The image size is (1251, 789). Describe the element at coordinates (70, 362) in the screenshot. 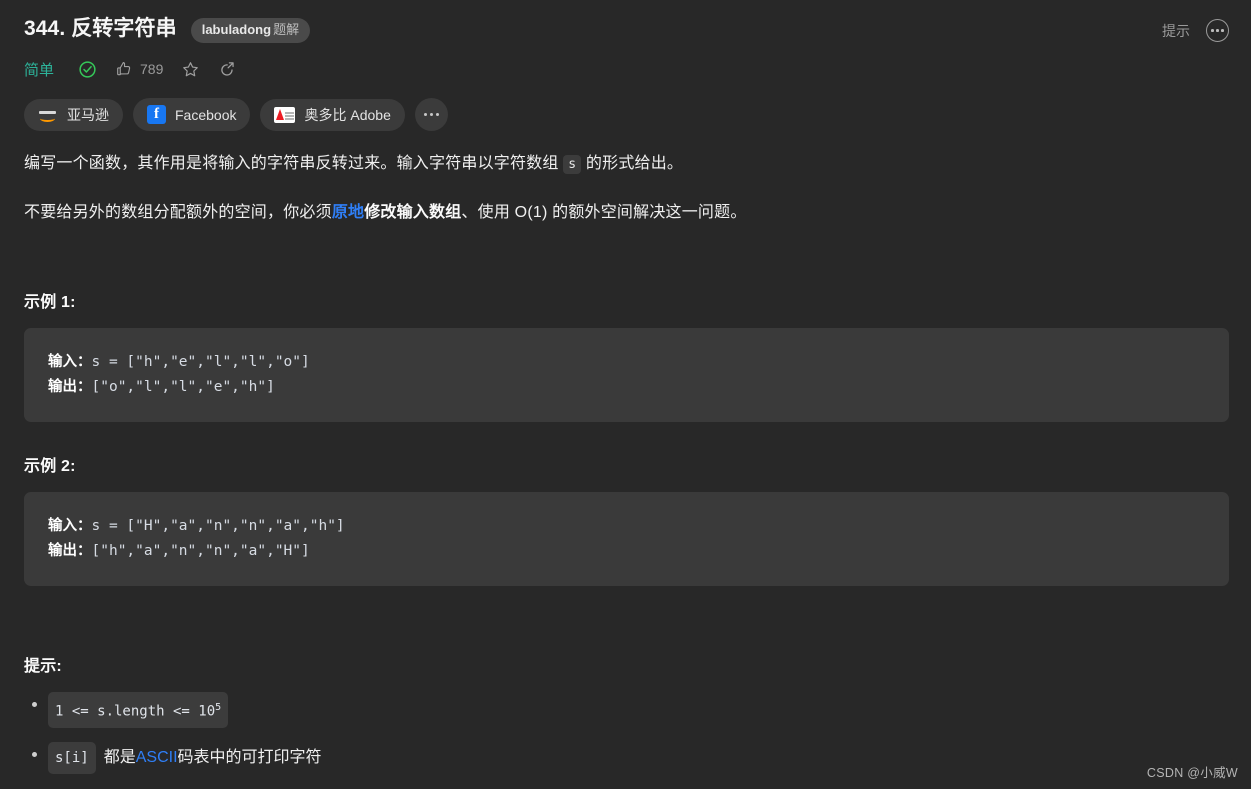

I see `example-1-input-label: 输入：` at that location.